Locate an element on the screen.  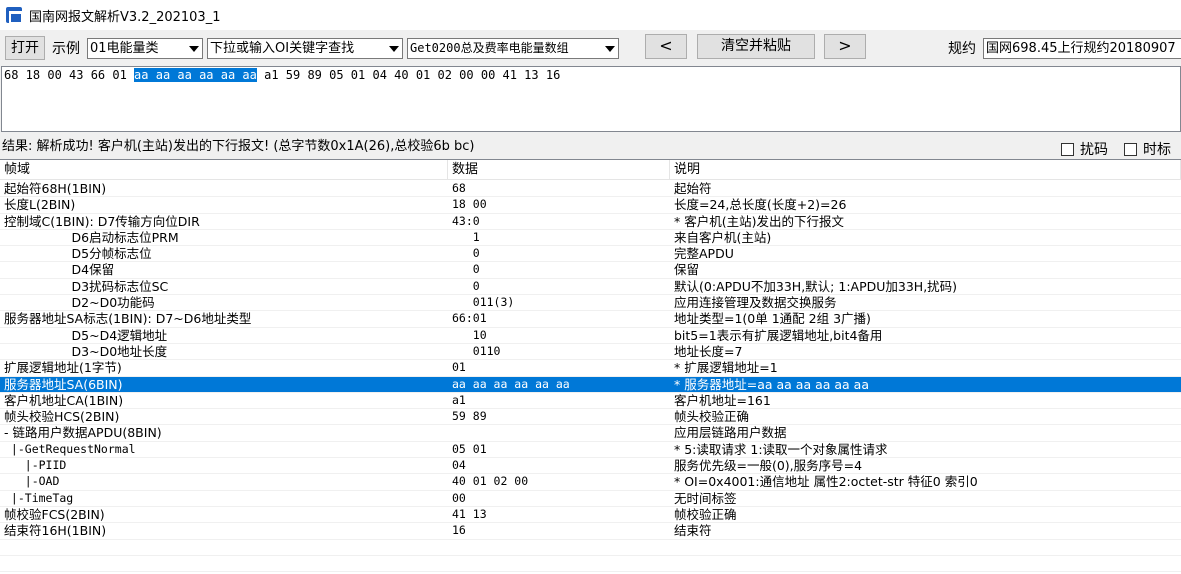
cell-field: 起始符68H(1BIN) is located at coordinates (55, 188).